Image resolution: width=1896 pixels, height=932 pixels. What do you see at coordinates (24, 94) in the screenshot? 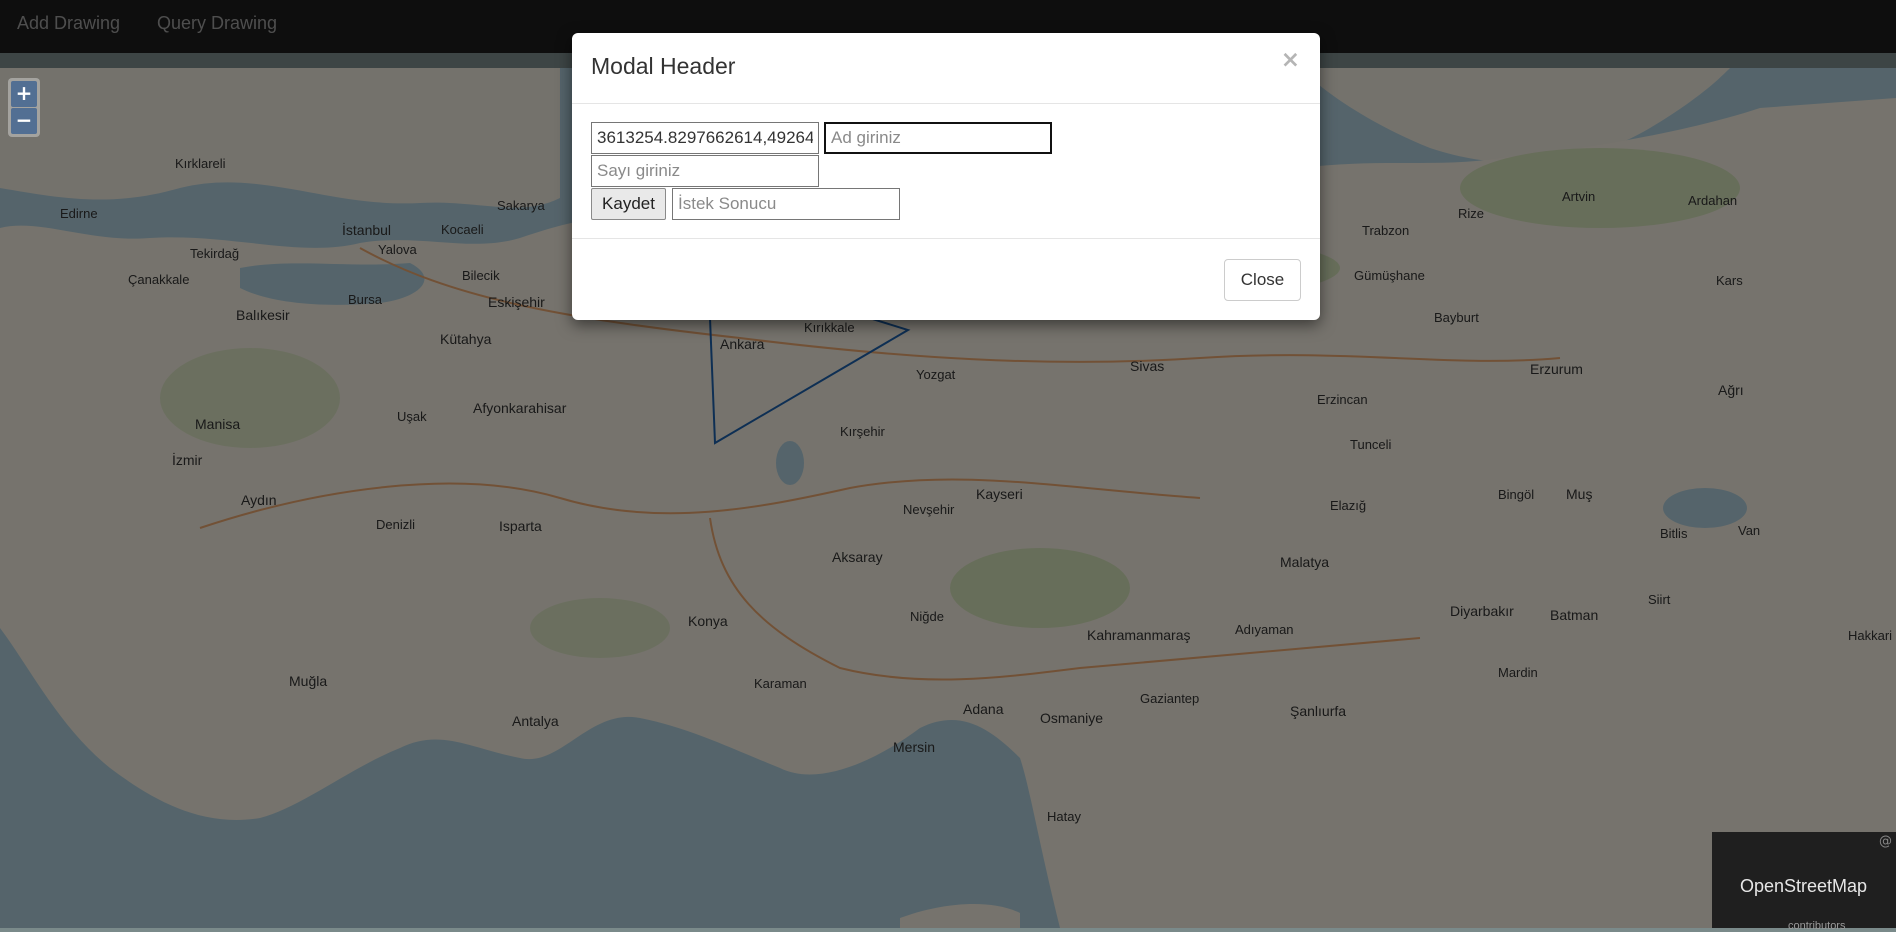
I see `zoom-in-button: +` at bounding box center [24, 94].